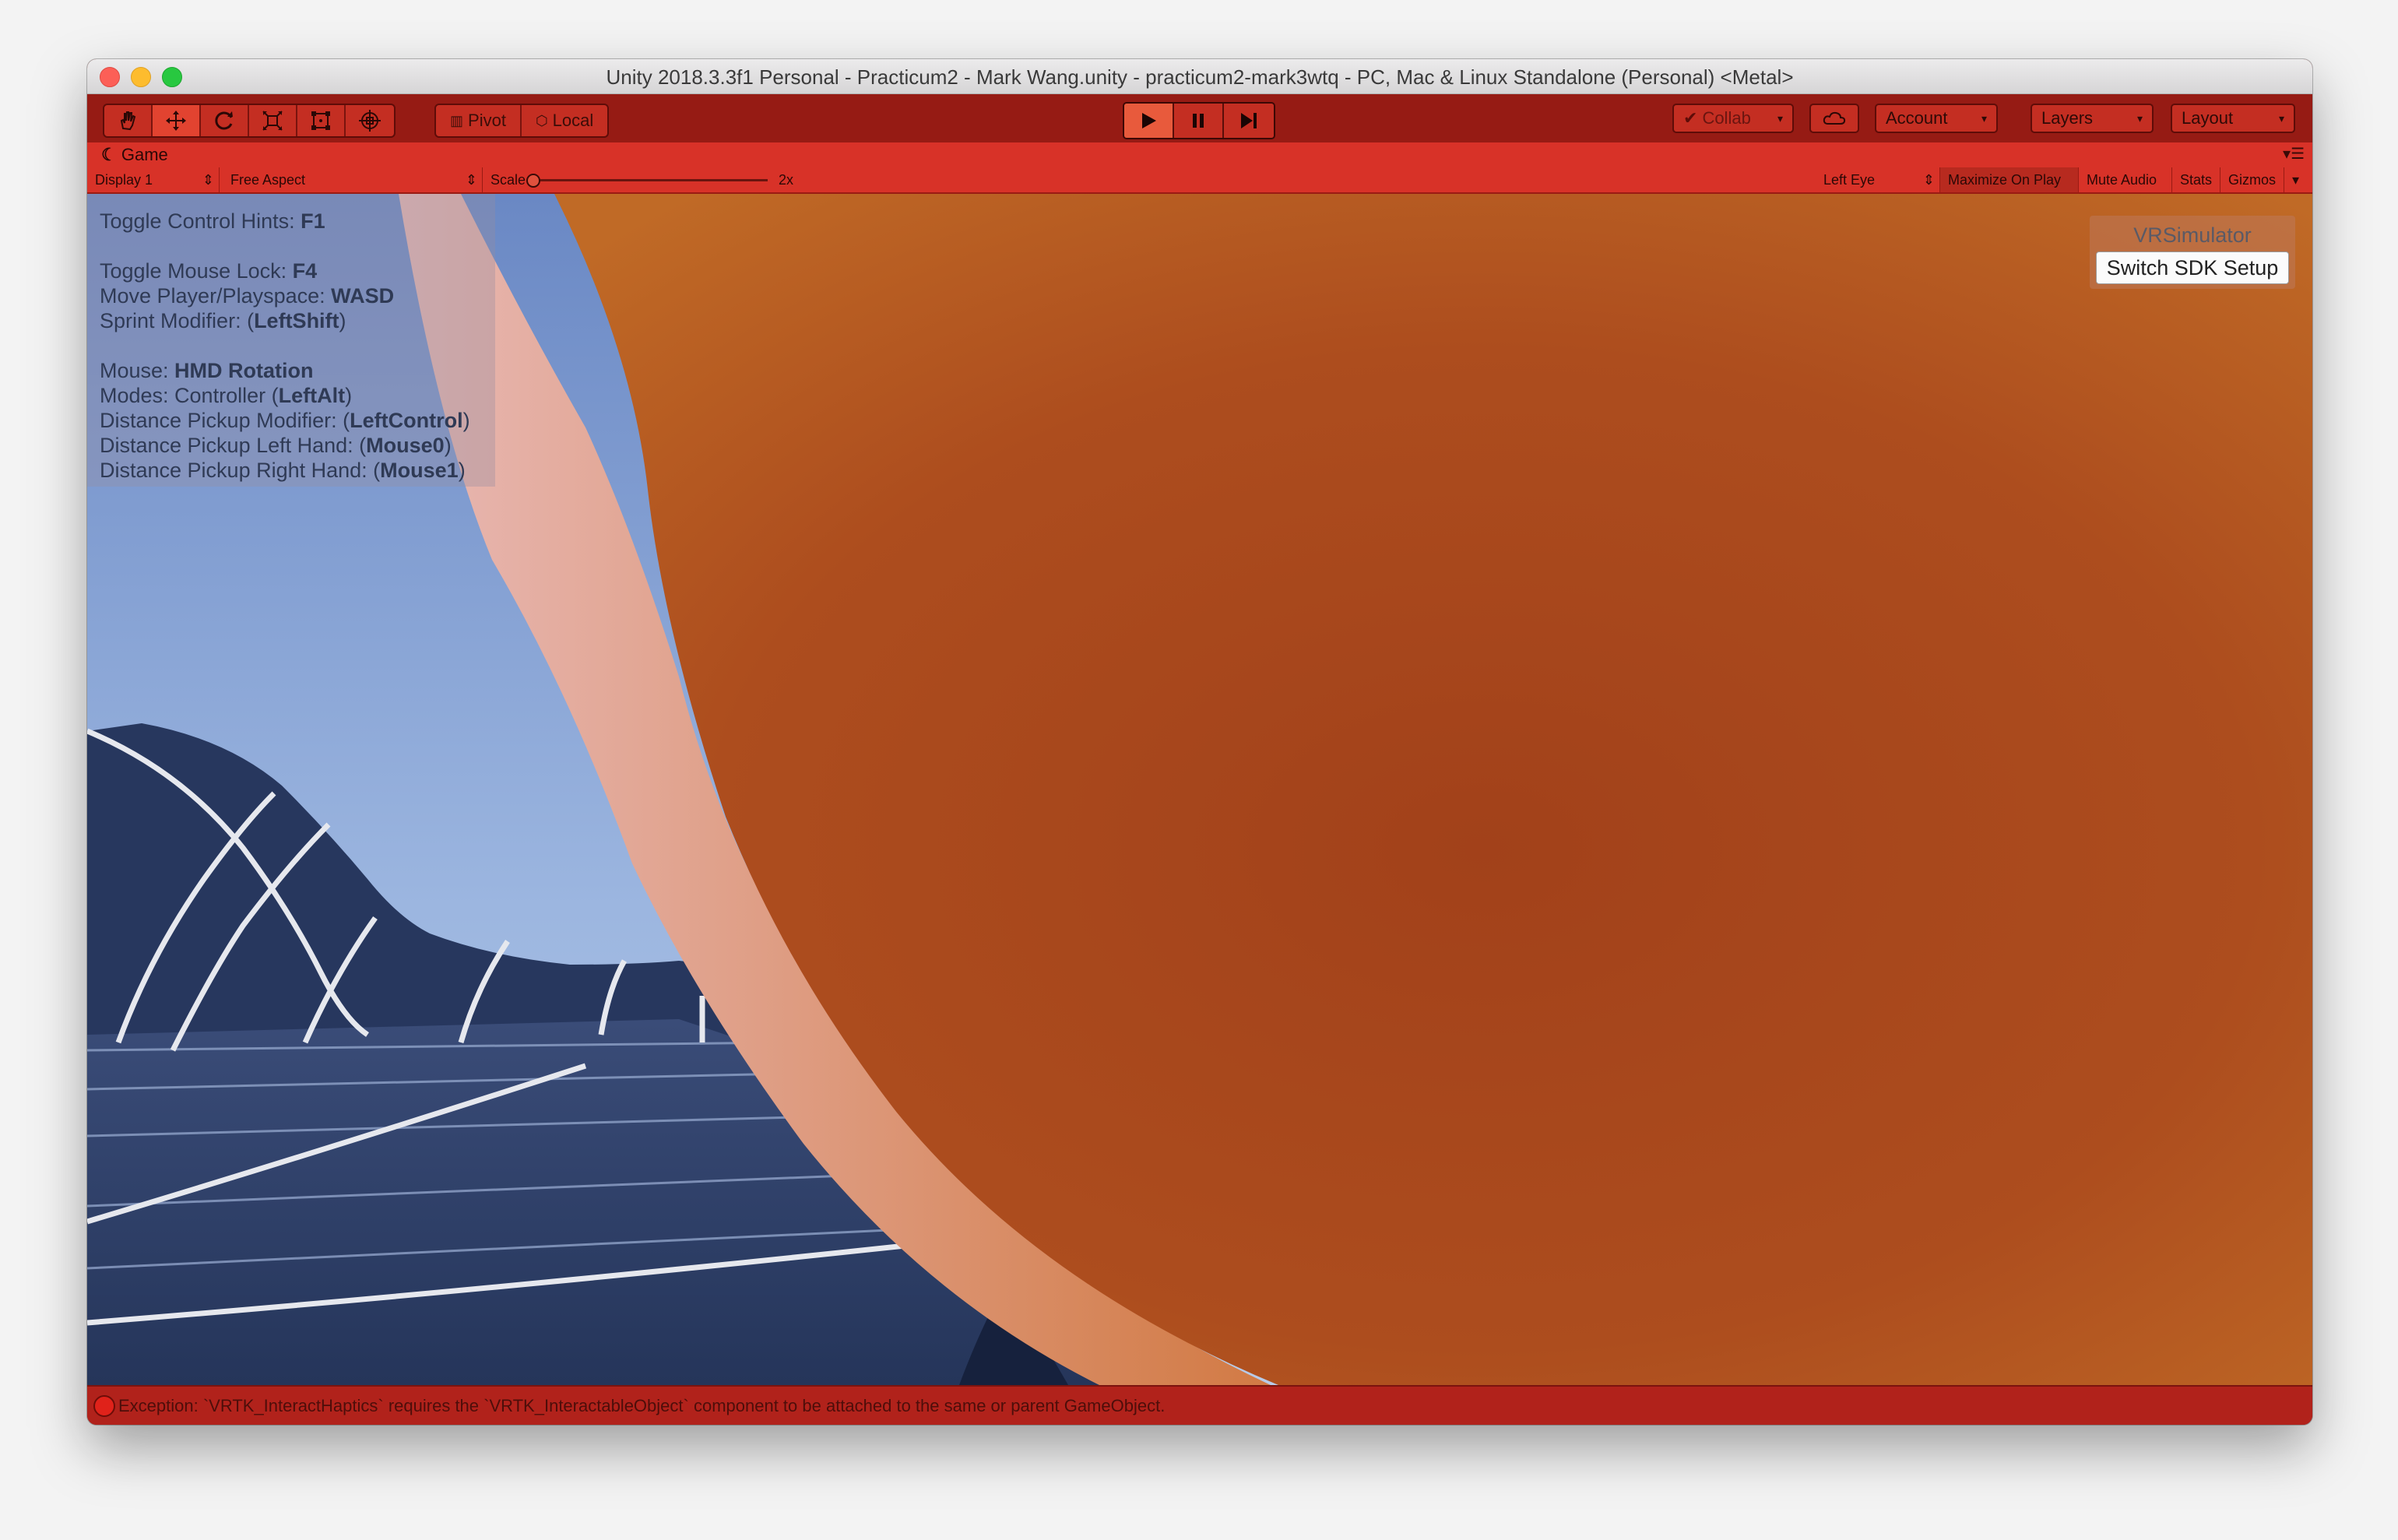 Image resolution: width=2398 pixels, height=1540 pixels. Describe the element at coordinates (226, 395) in the screenshot. I see `hint-modes: Modes: Controller (LeftAlt)` at that location.